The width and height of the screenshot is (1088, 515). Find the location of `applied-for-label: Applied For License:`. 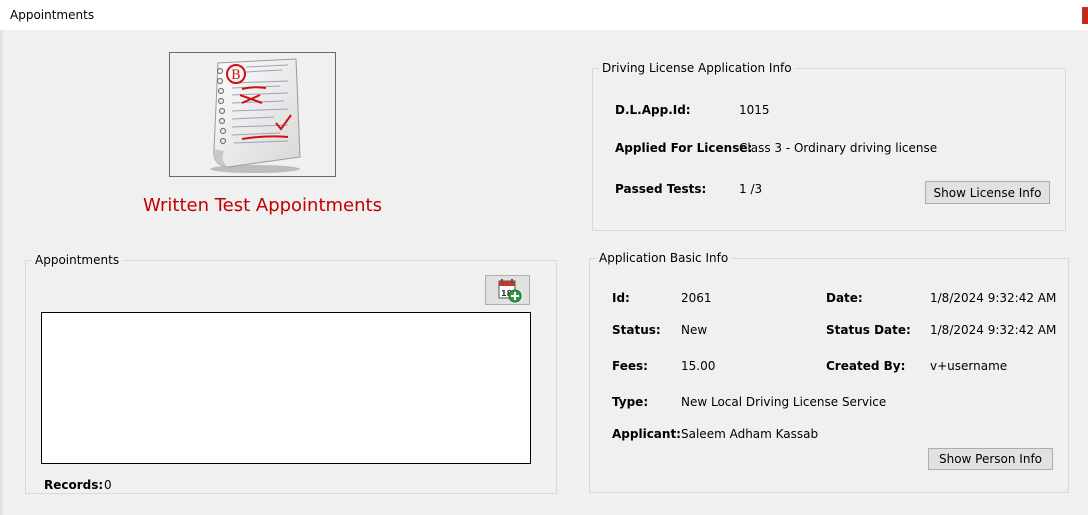

applied-for-label: Applied For License: is located at coordinates (684, 148).